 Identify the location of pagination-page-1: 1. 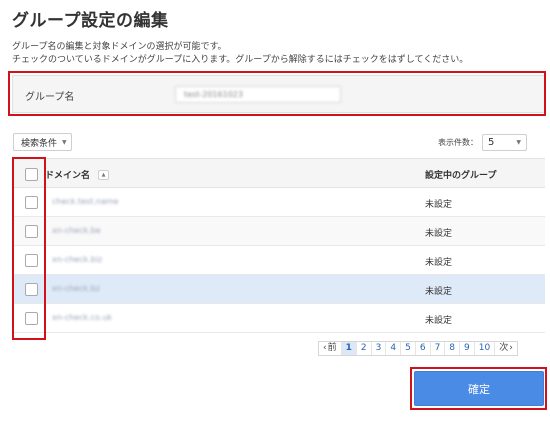
(349, 348).